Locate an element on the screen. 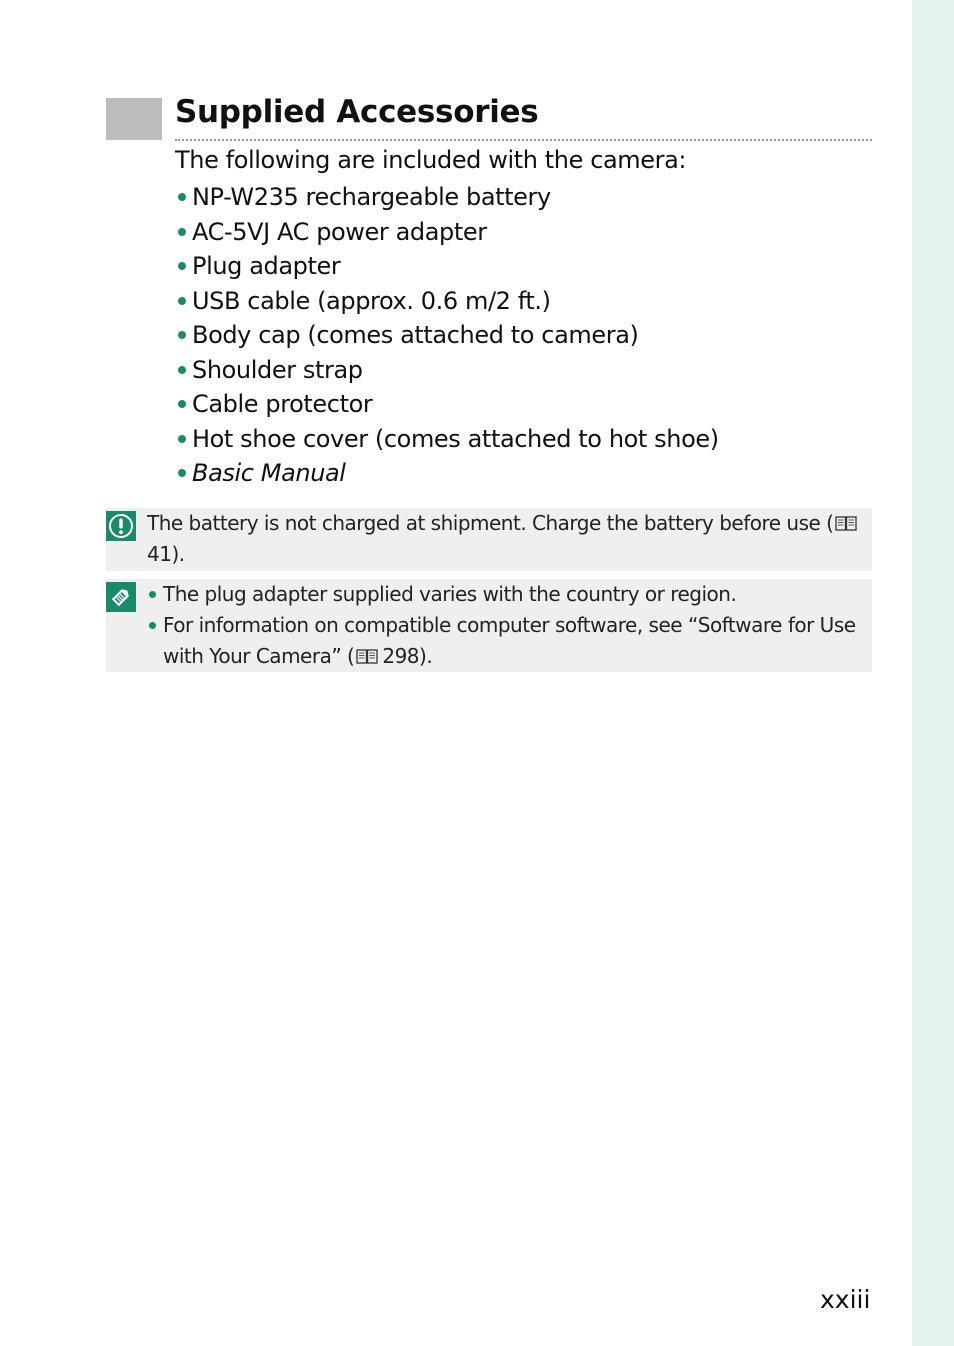 Image resolution: width=954 pixels, height=1346 pixels. list-item: Body cap (comes attached to camera) is located at coordinates (447, 335).